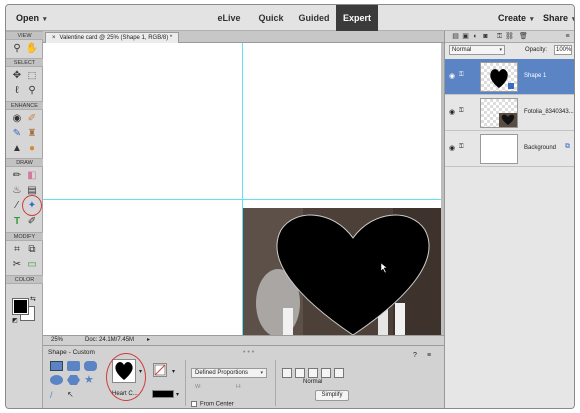 The height and width of the screenshot is (413, 580). I want to click on clone-stamp-tool-icon: ♜, so click(32, 133).